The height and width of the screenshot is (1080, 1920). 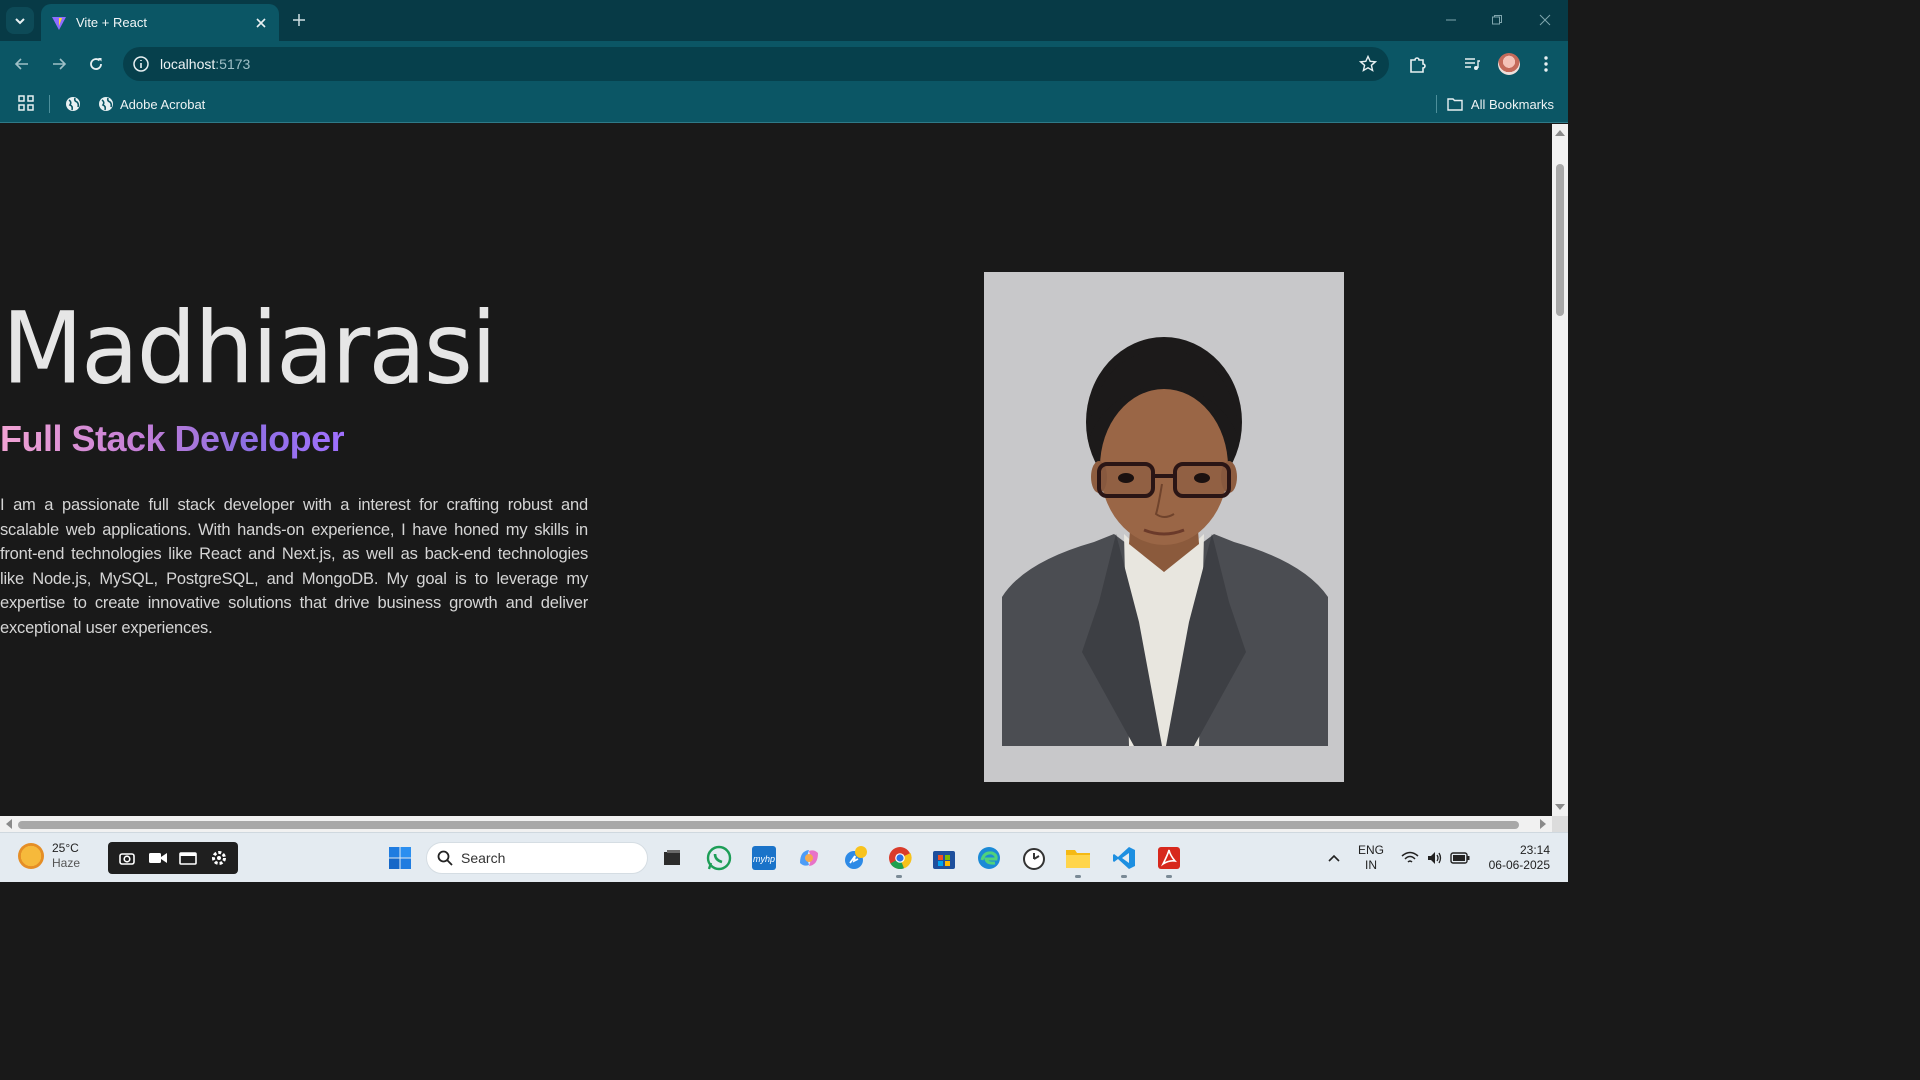 What do you see at coordinates (163, 104) in the screenshot?
I see `bookmark-label: Adobe Acrobat` at bounding box center [163, 104].